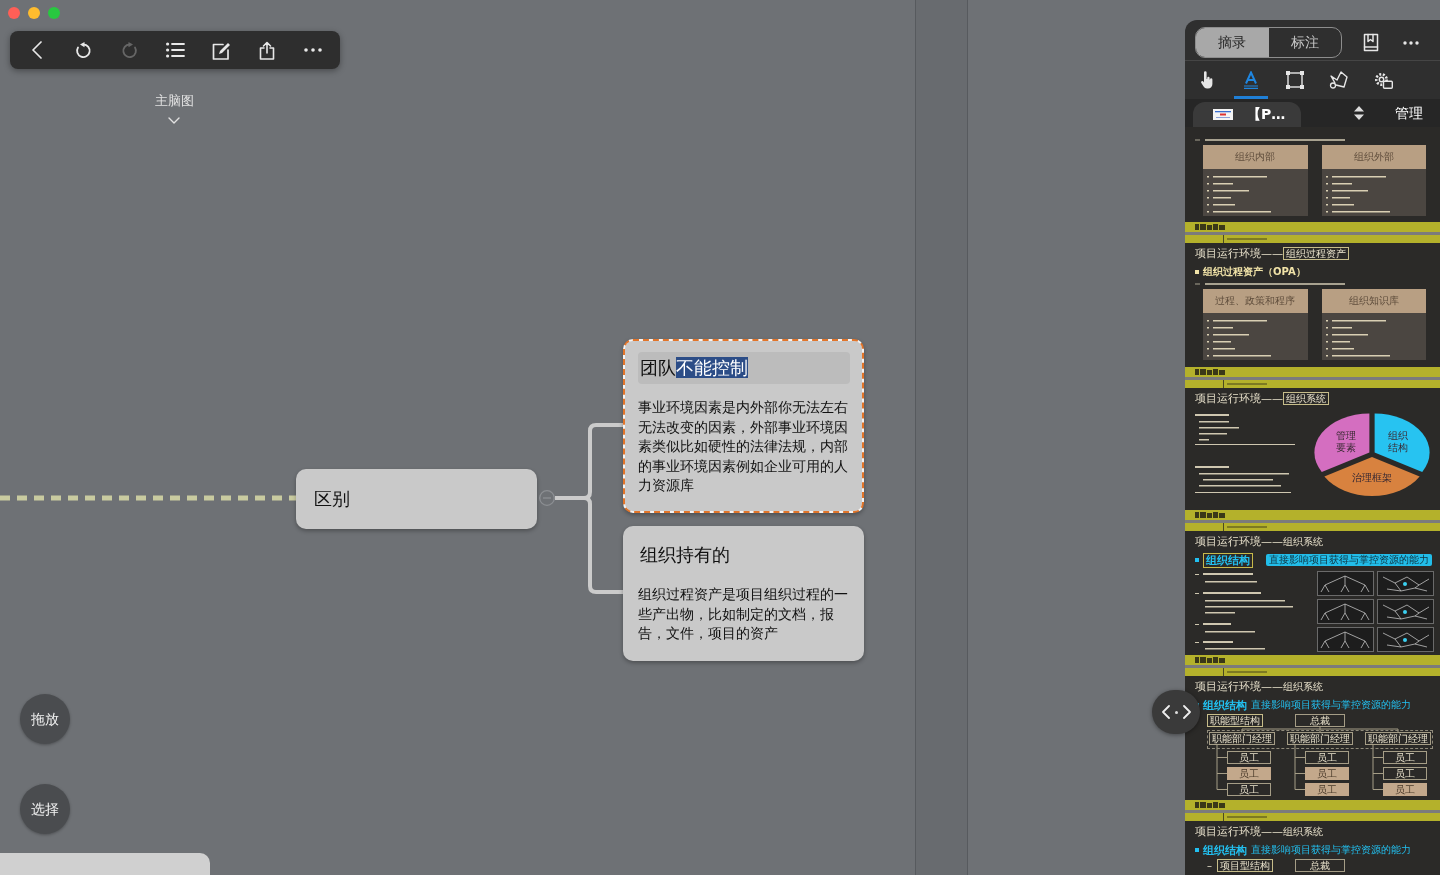 Image resolution: width=1440 pixels, height=875 pixels. What do you see at coordinates (685, 555) in the screenshot?
I see `node-title: 组织持有的` at bounding box center [685, 555].